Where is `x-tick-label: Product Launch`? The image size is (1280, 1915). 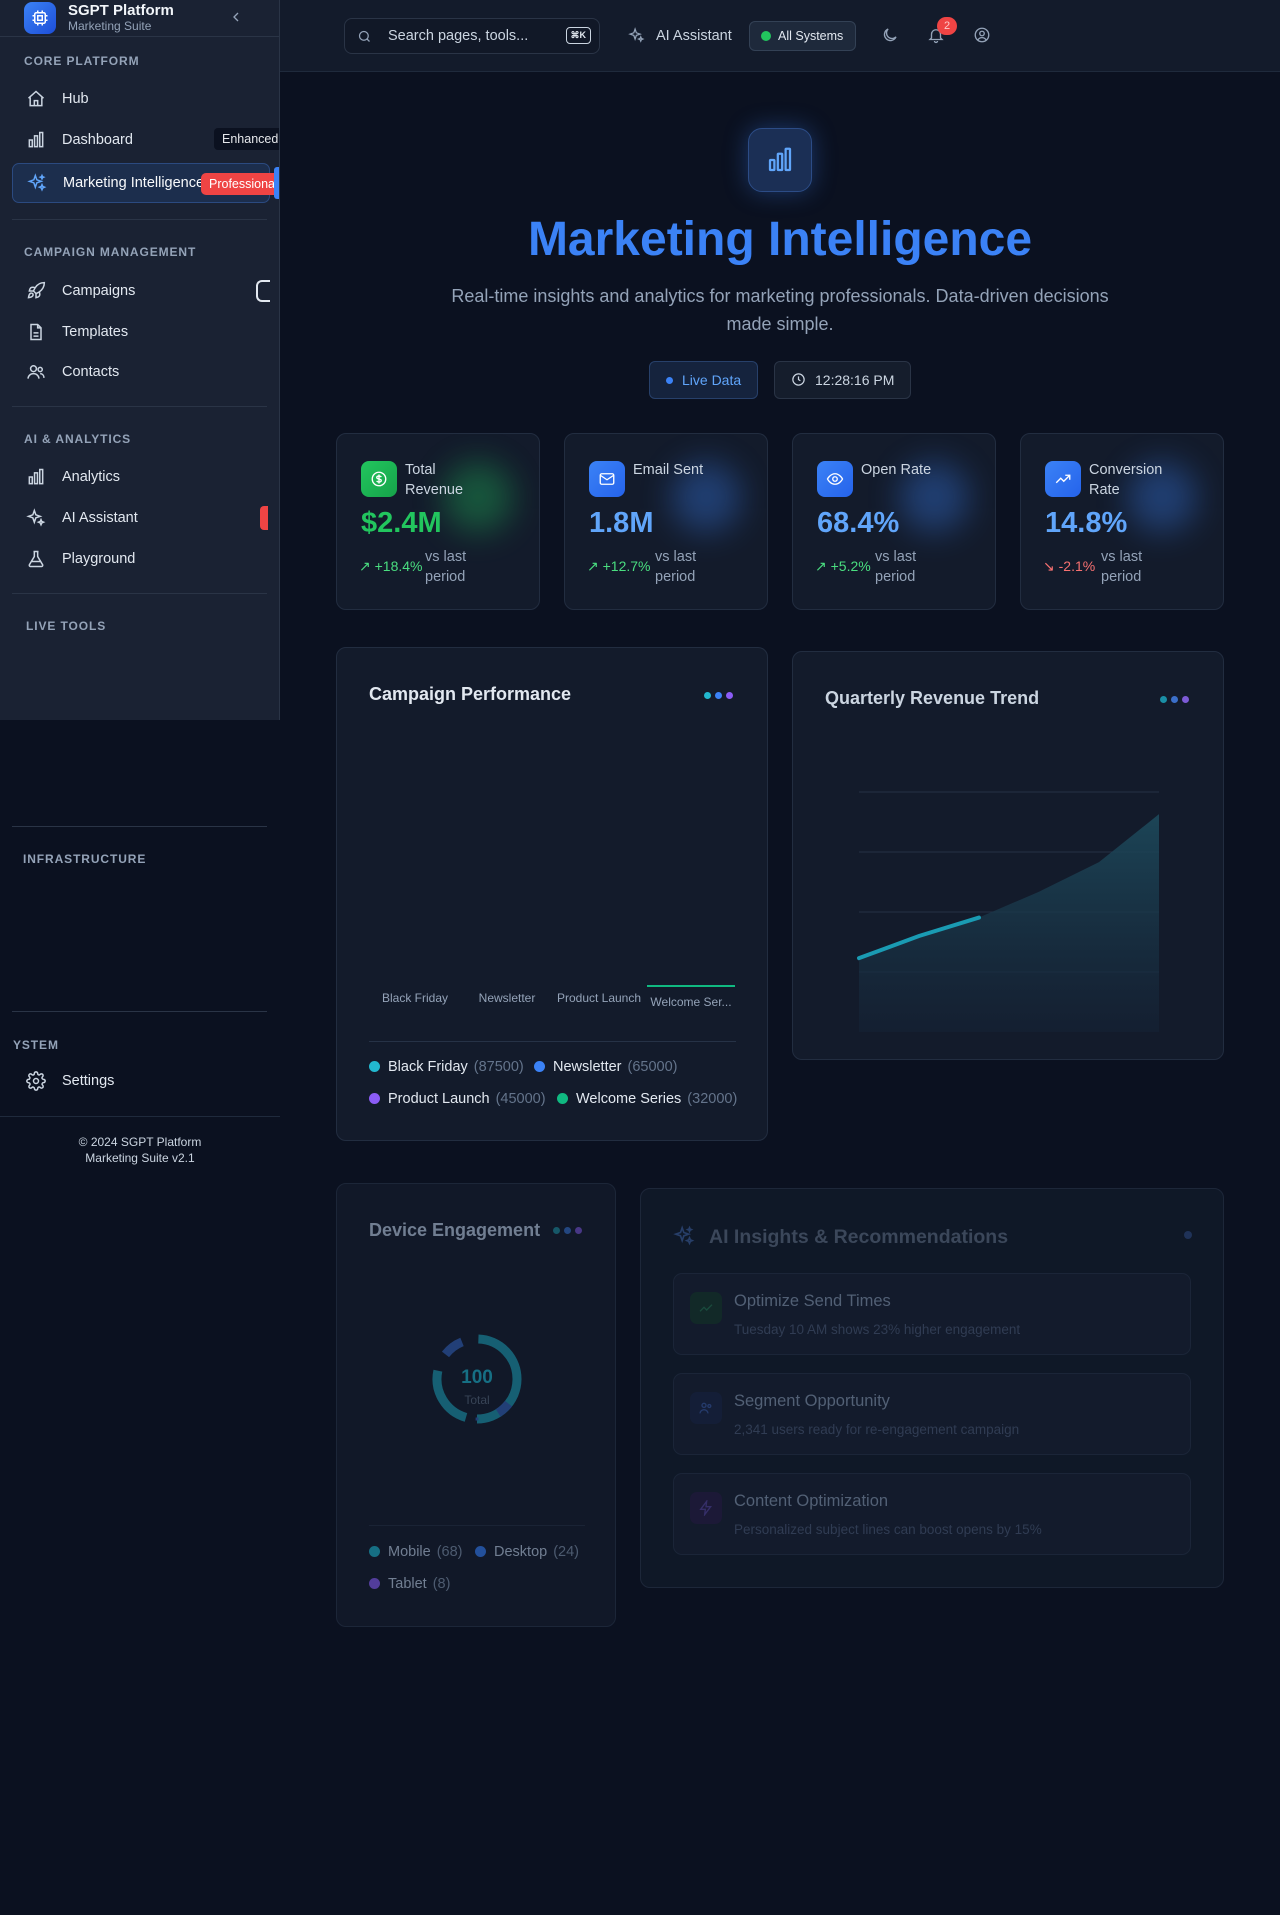 x-tick-label: Product Launch is located at coordinates (599, 998).